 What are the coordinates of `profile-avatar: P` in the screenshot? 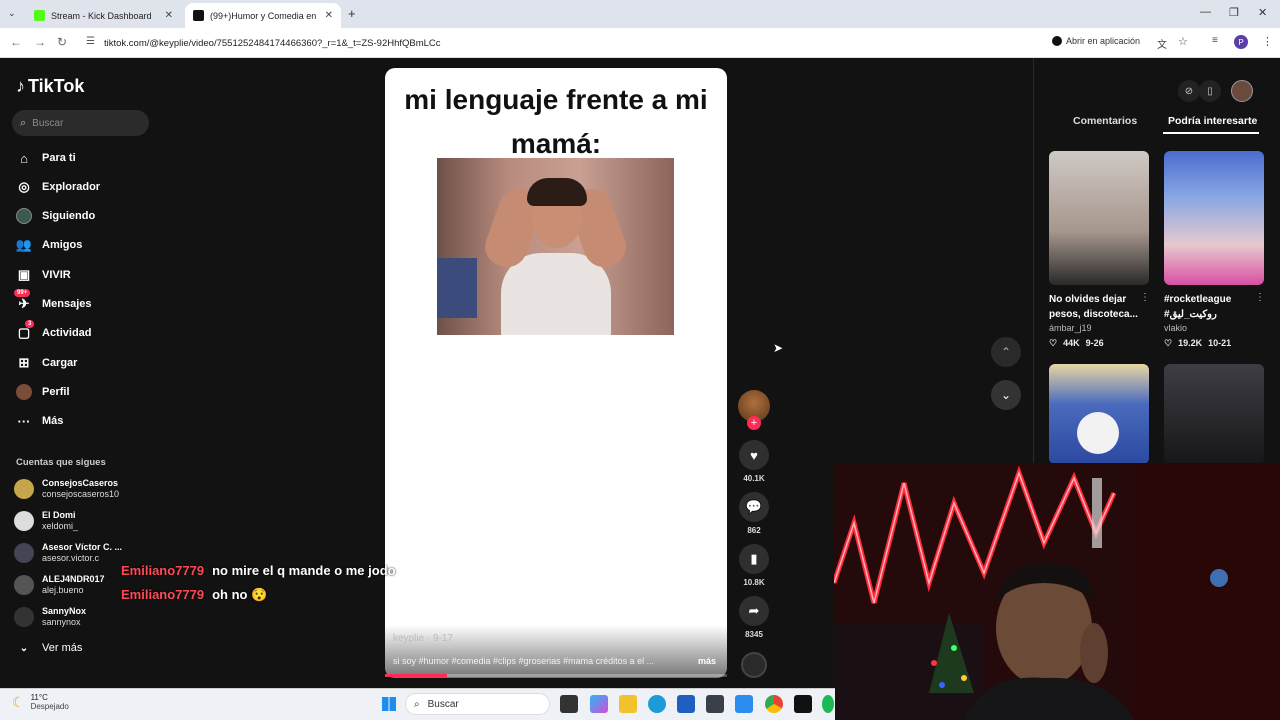 It's located at (1241, 42).